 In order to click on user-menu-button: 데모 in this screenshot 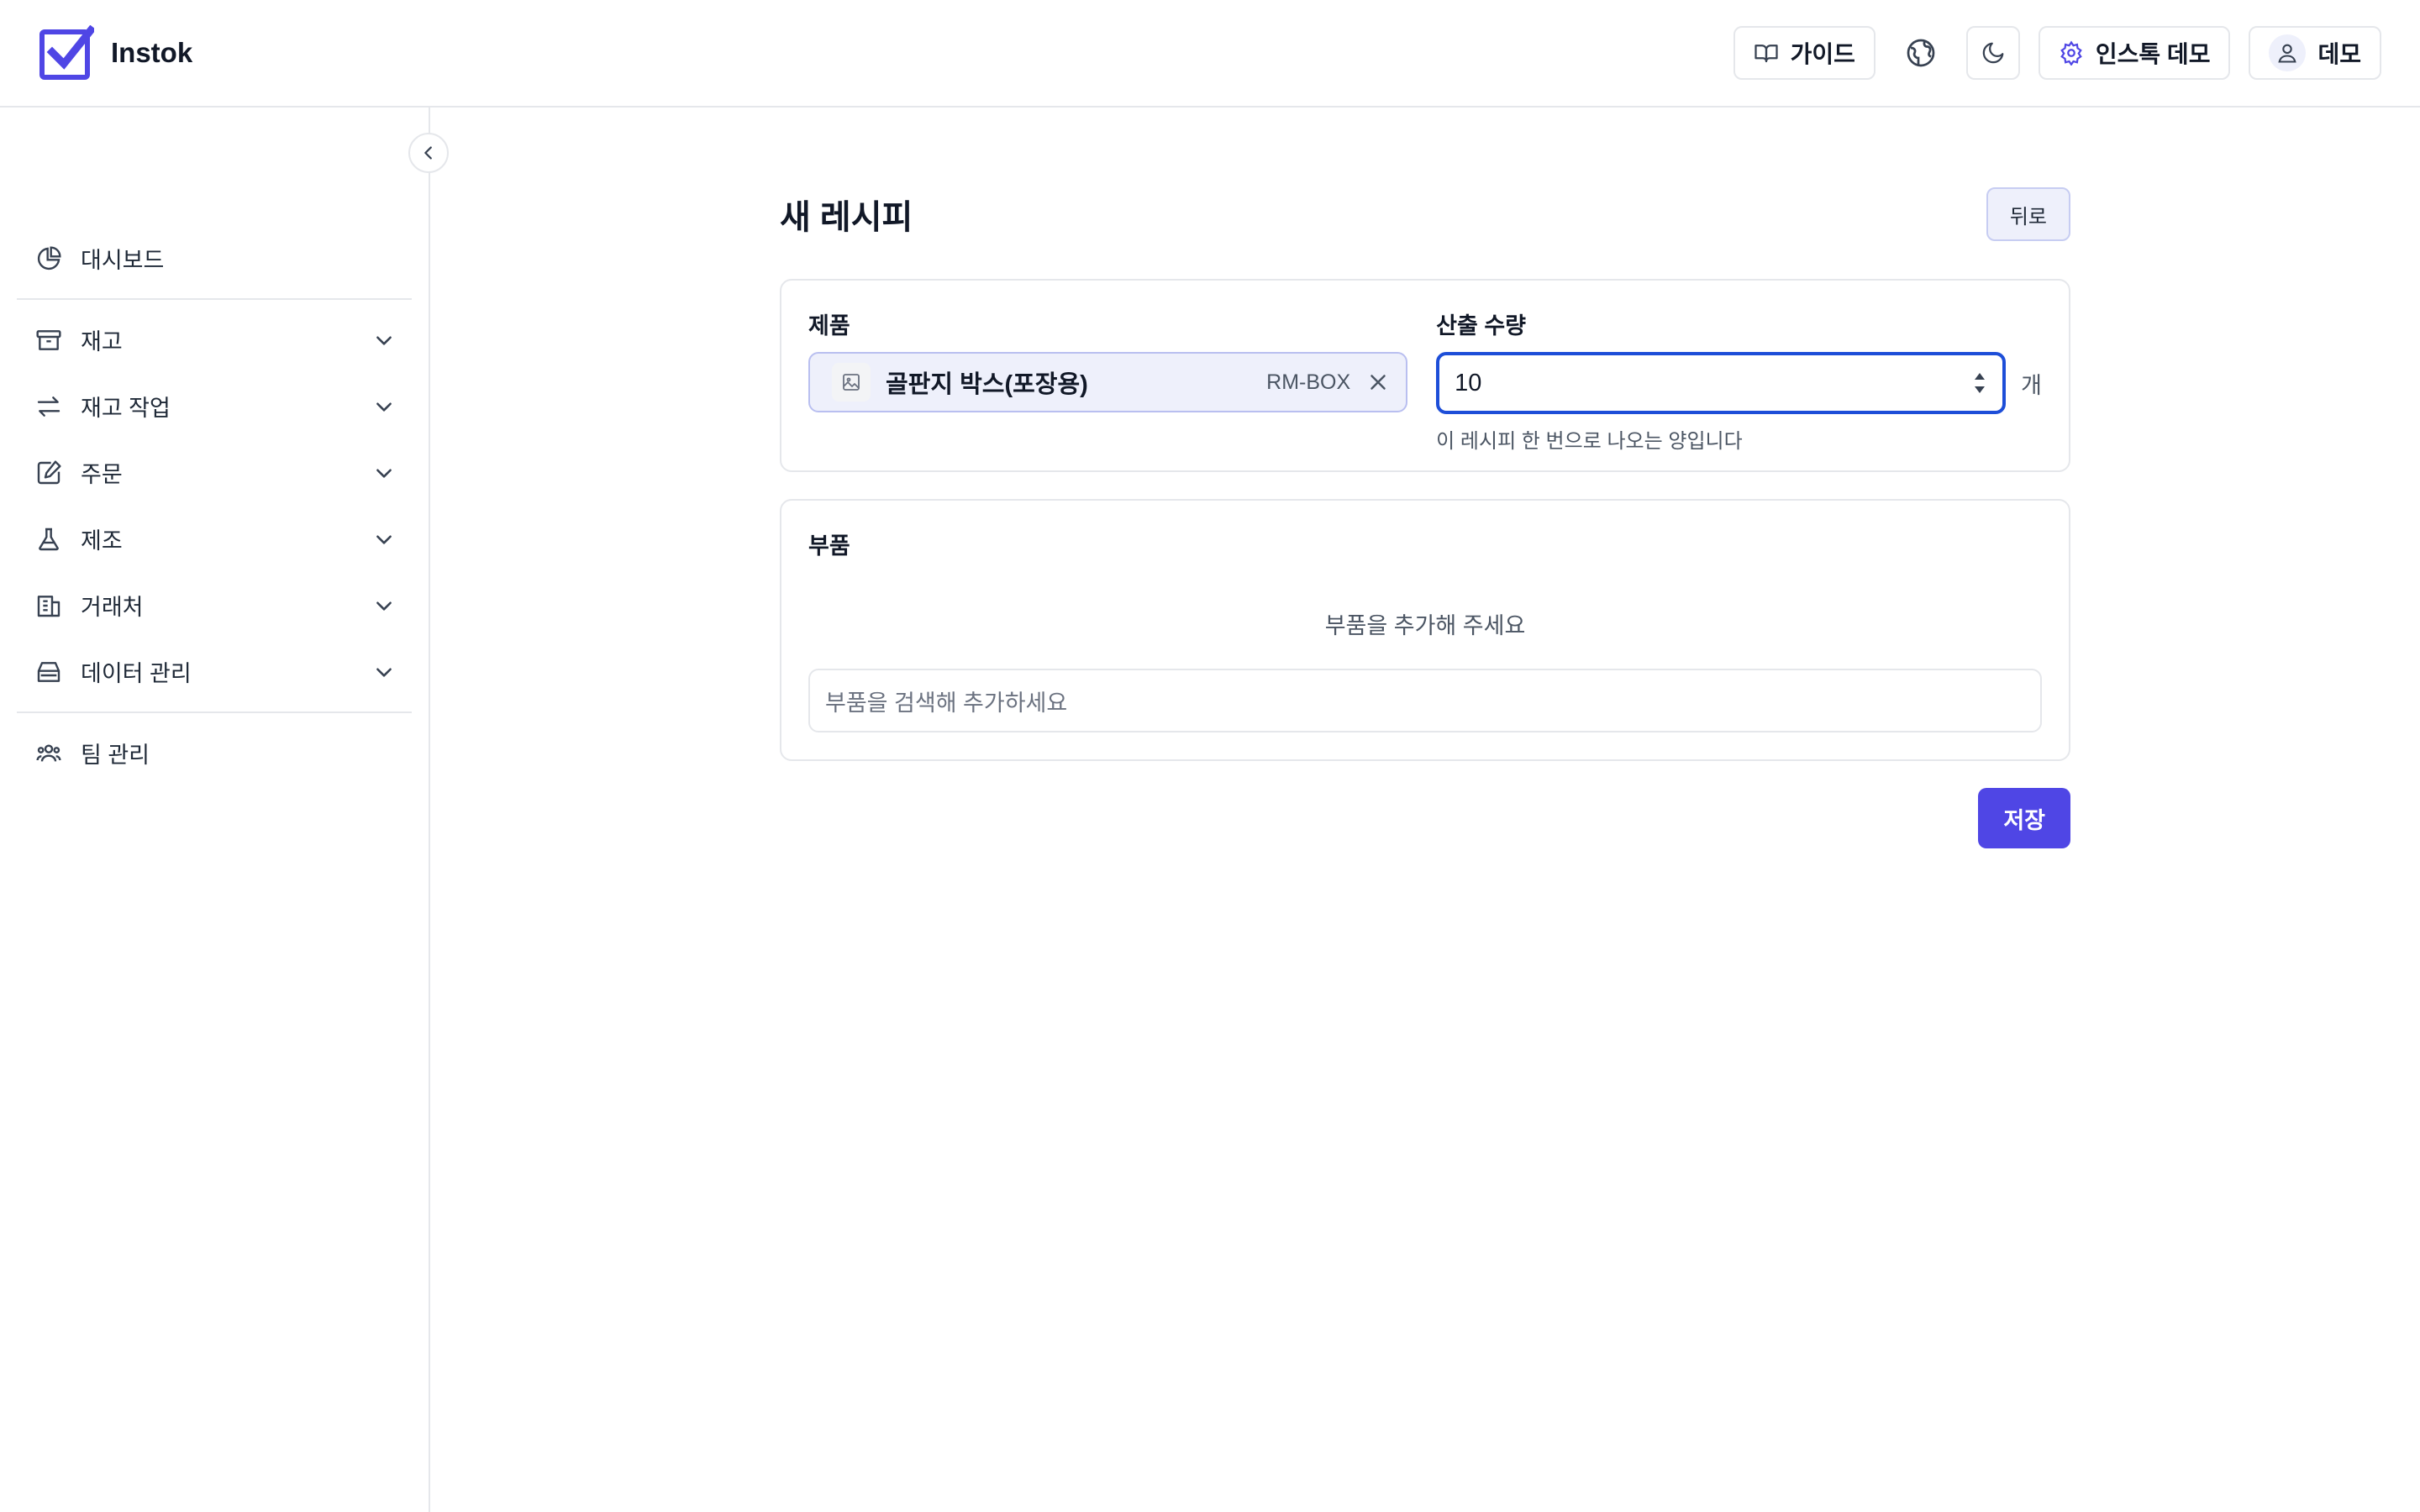, I will do `click(2315, 53)`.